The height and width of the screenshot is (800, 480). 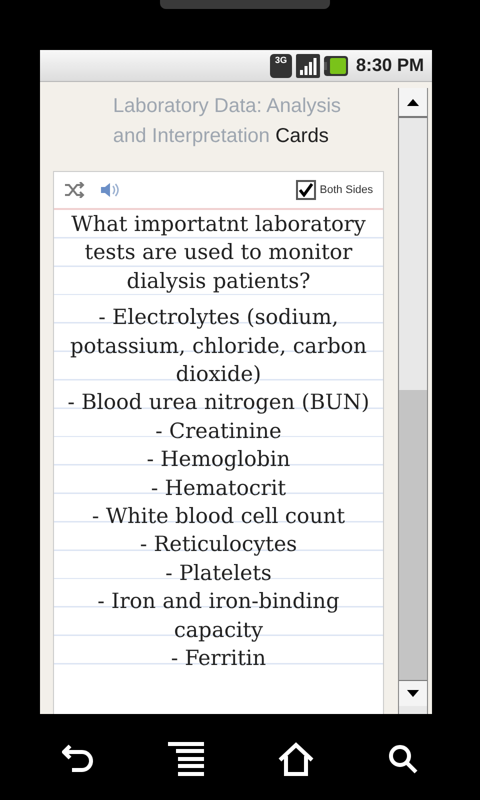 What do you see at coordinates (308, 66) in the screenshot?
I see `signal-icon` at bounding box center [308, 66].